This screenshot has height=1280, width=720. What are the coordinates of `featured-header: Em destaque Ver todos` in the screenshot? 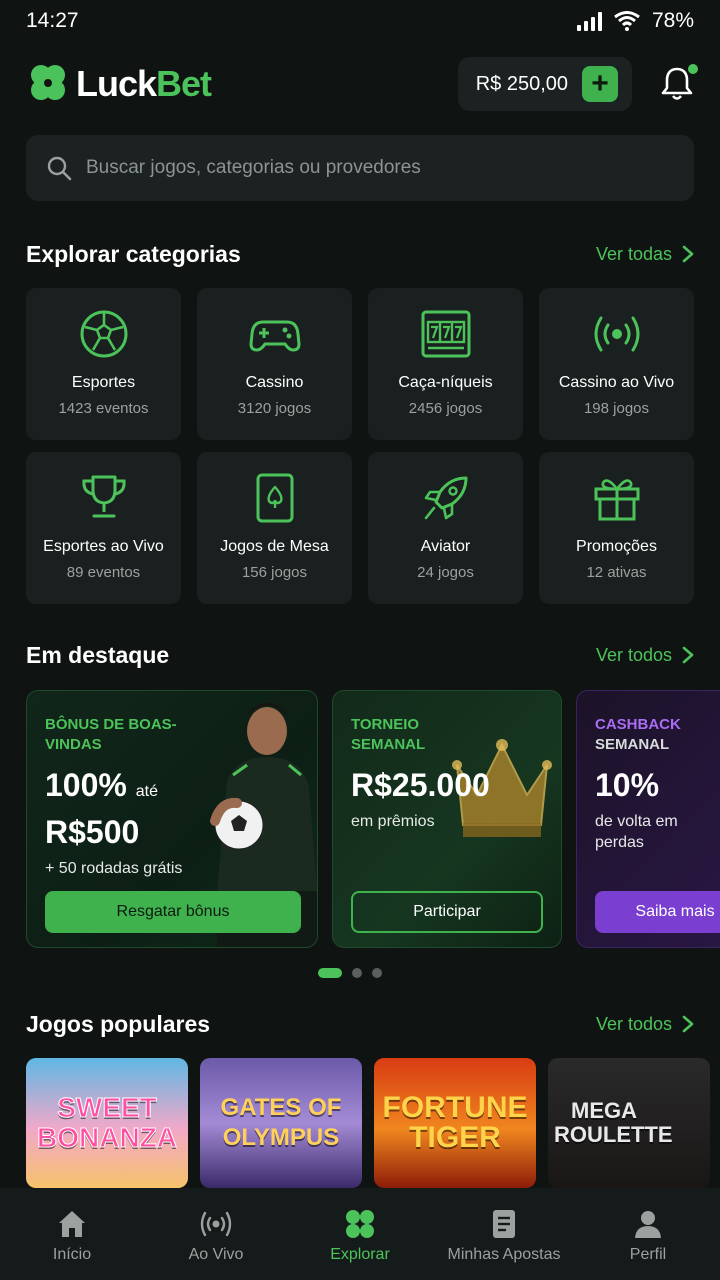 It's located at (360, 655).